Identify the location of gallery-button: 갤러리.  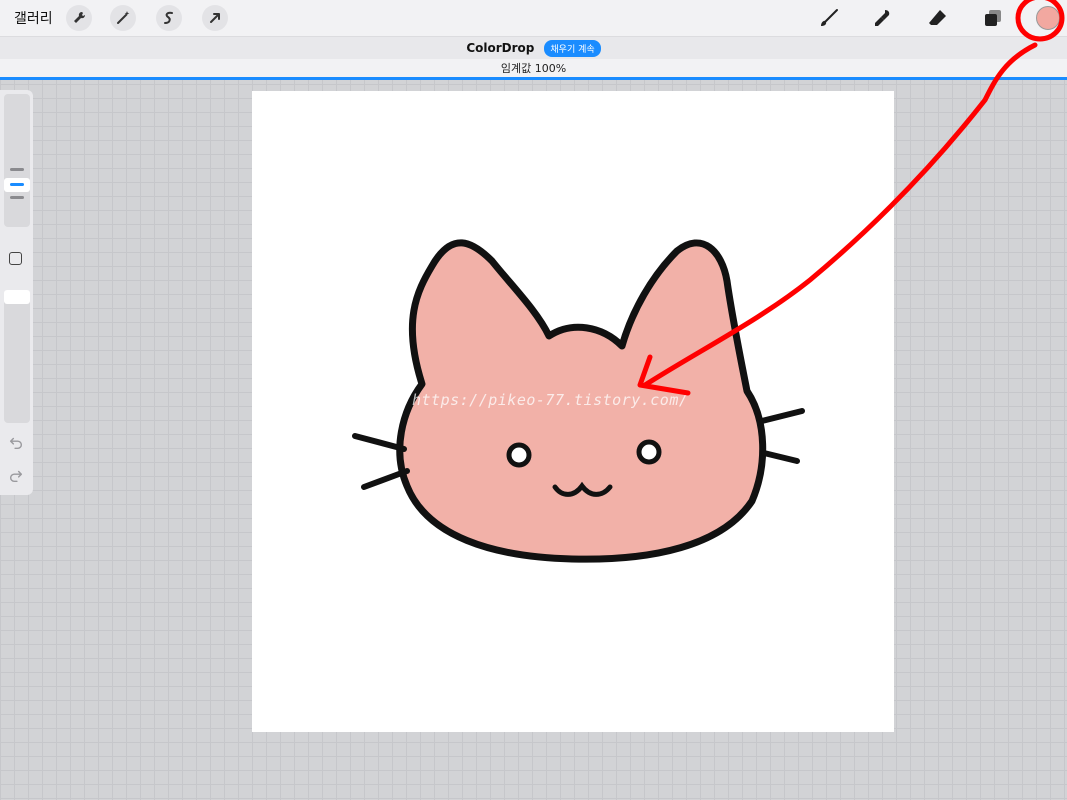
(33, 18).